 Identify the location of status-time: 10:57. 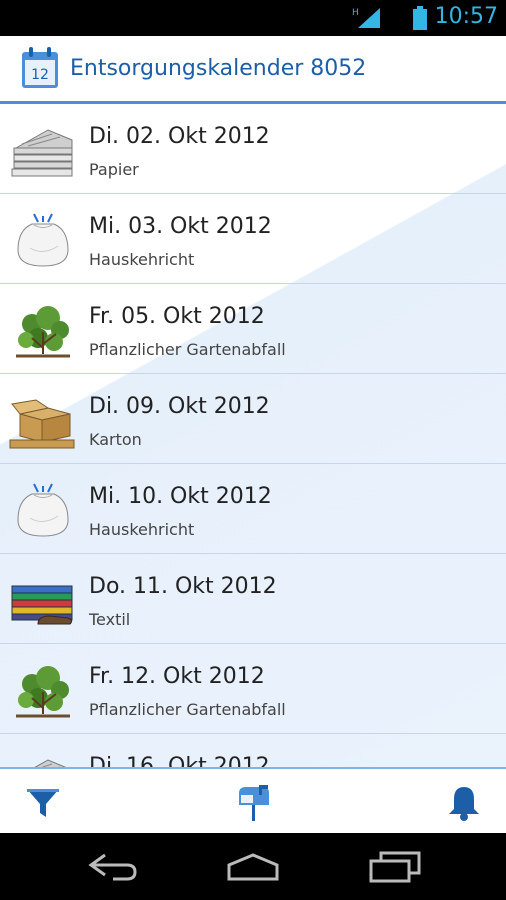
(466, 16).